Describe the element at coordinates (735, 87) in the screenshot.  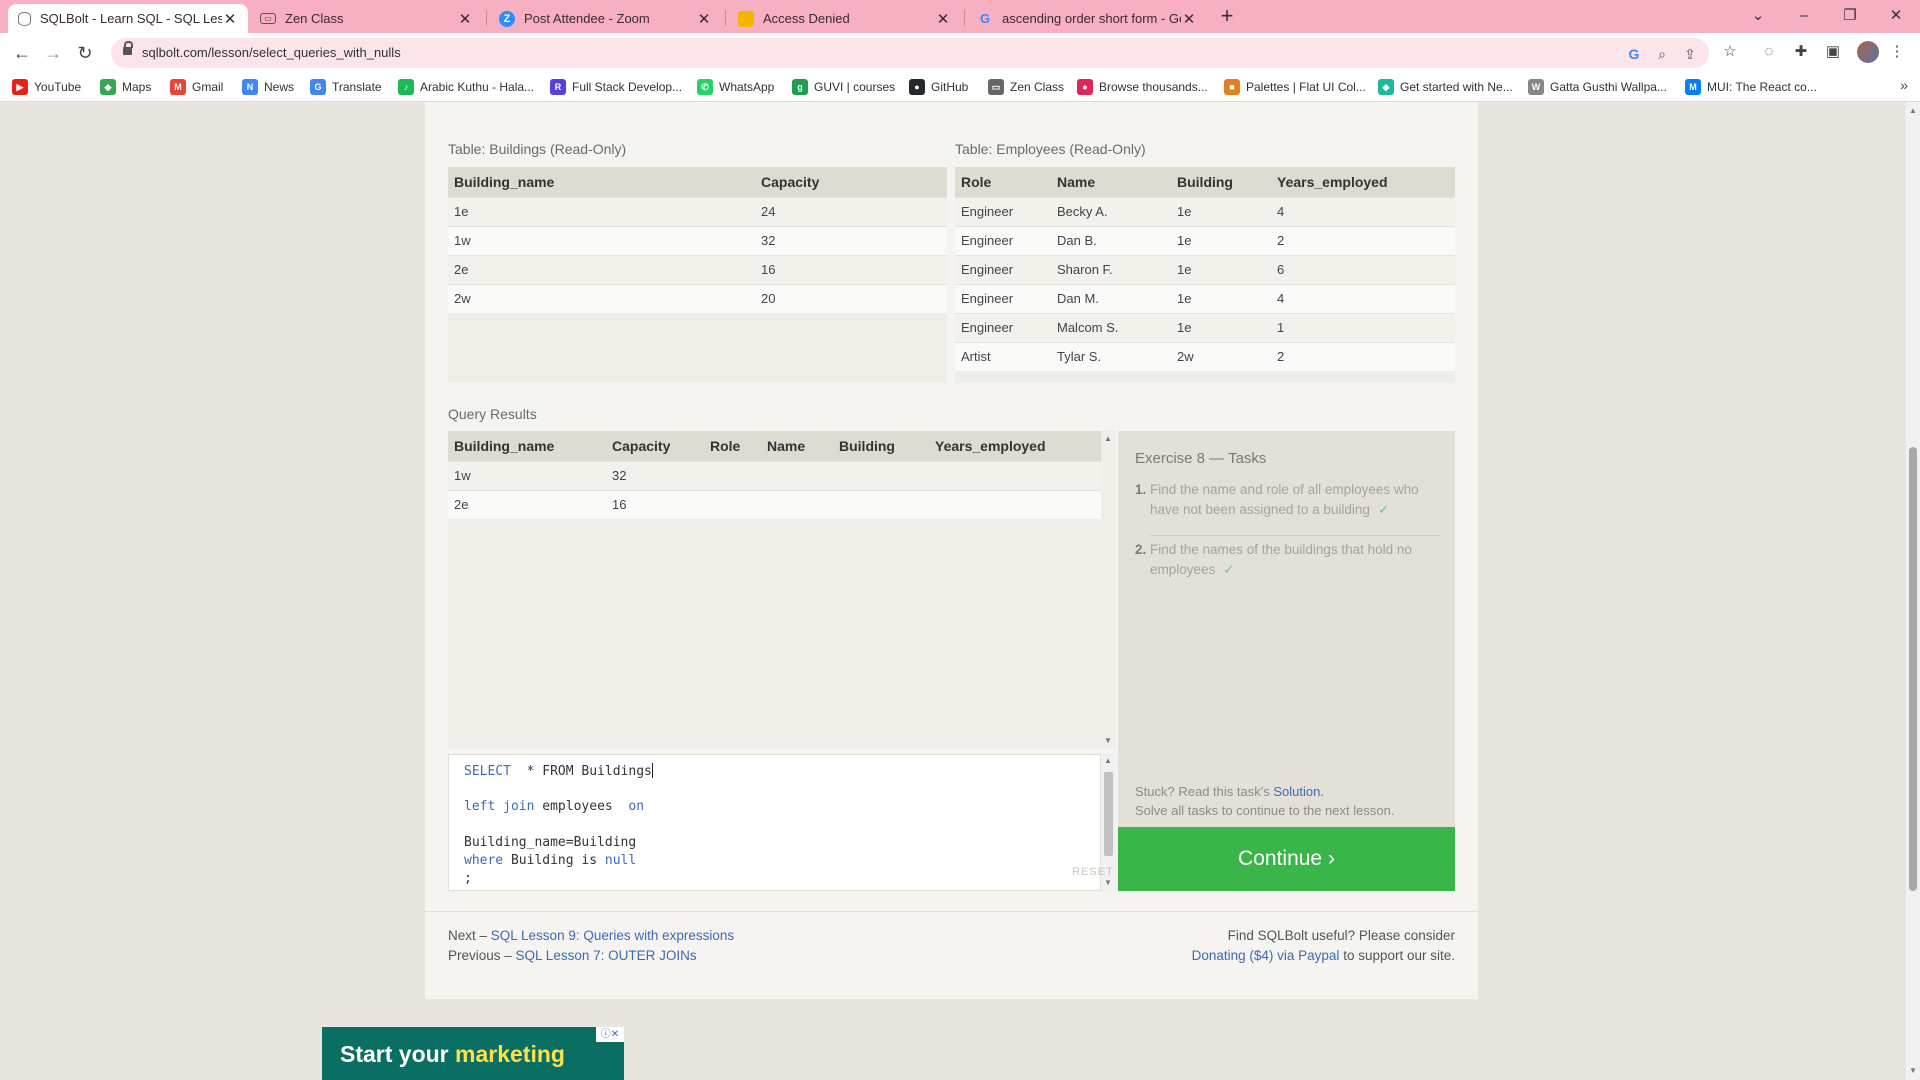
I see `bookmark-item: ✆ WhatsApp` at that location.